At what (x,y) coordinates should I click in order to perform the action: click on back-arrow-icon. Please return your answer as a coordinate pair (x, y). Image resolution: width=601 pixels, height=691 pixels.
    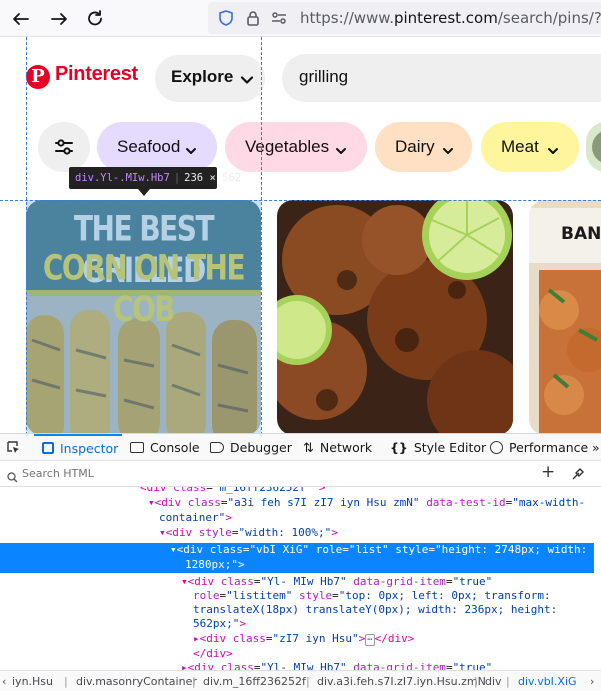
    Looking at the image, I should click on (21, 19).